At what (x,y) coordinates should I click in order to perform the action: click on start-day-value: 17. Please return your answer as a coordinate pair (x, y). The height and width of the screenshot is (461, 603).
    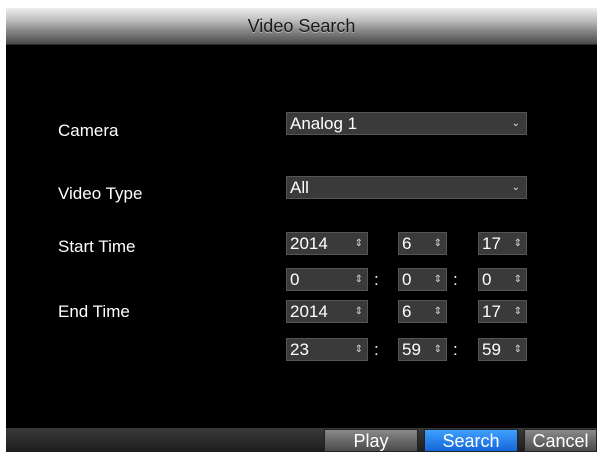
    Looking at the image, I should click on (491, 243).